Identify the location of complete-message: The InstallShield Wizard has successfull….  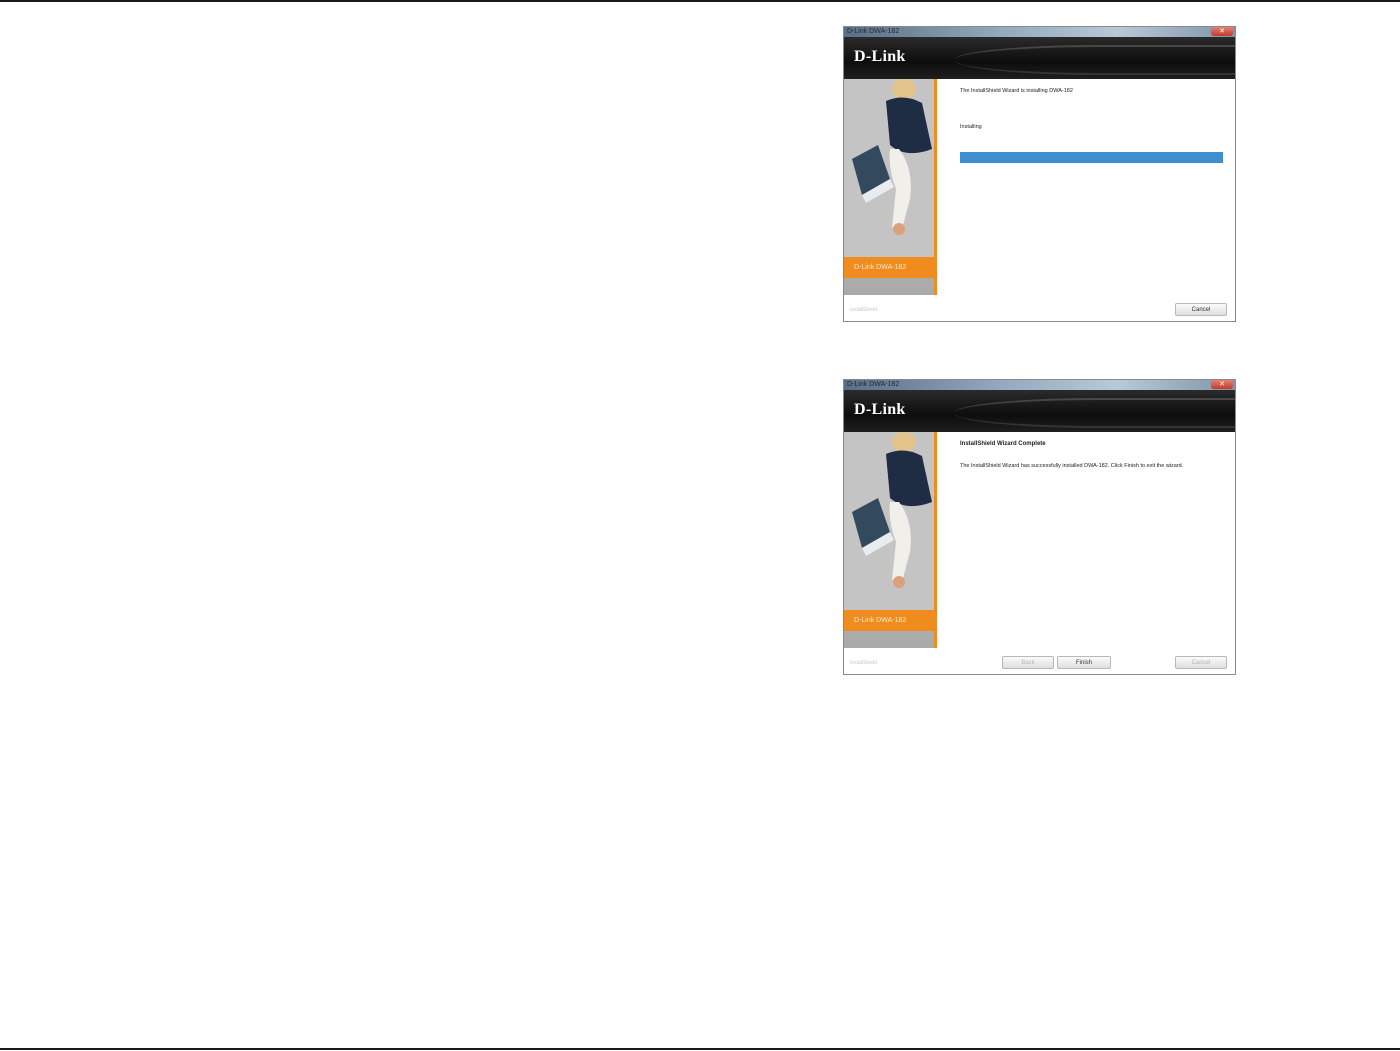
(1072, 466).